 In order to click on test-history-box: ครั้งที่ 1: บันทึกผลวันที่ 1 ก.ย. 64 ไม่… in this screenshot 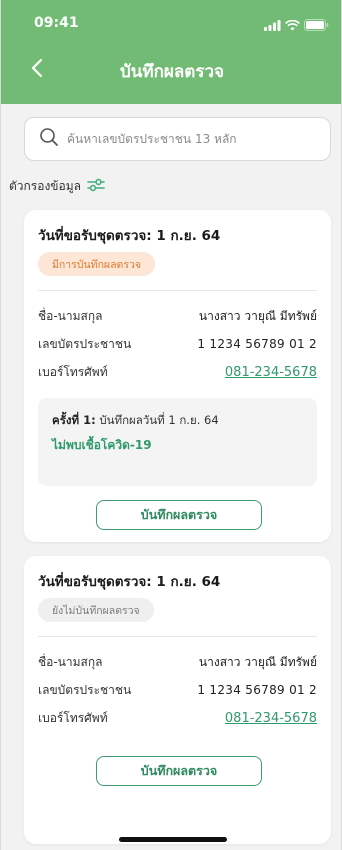, I will do `click(177, 442)`.